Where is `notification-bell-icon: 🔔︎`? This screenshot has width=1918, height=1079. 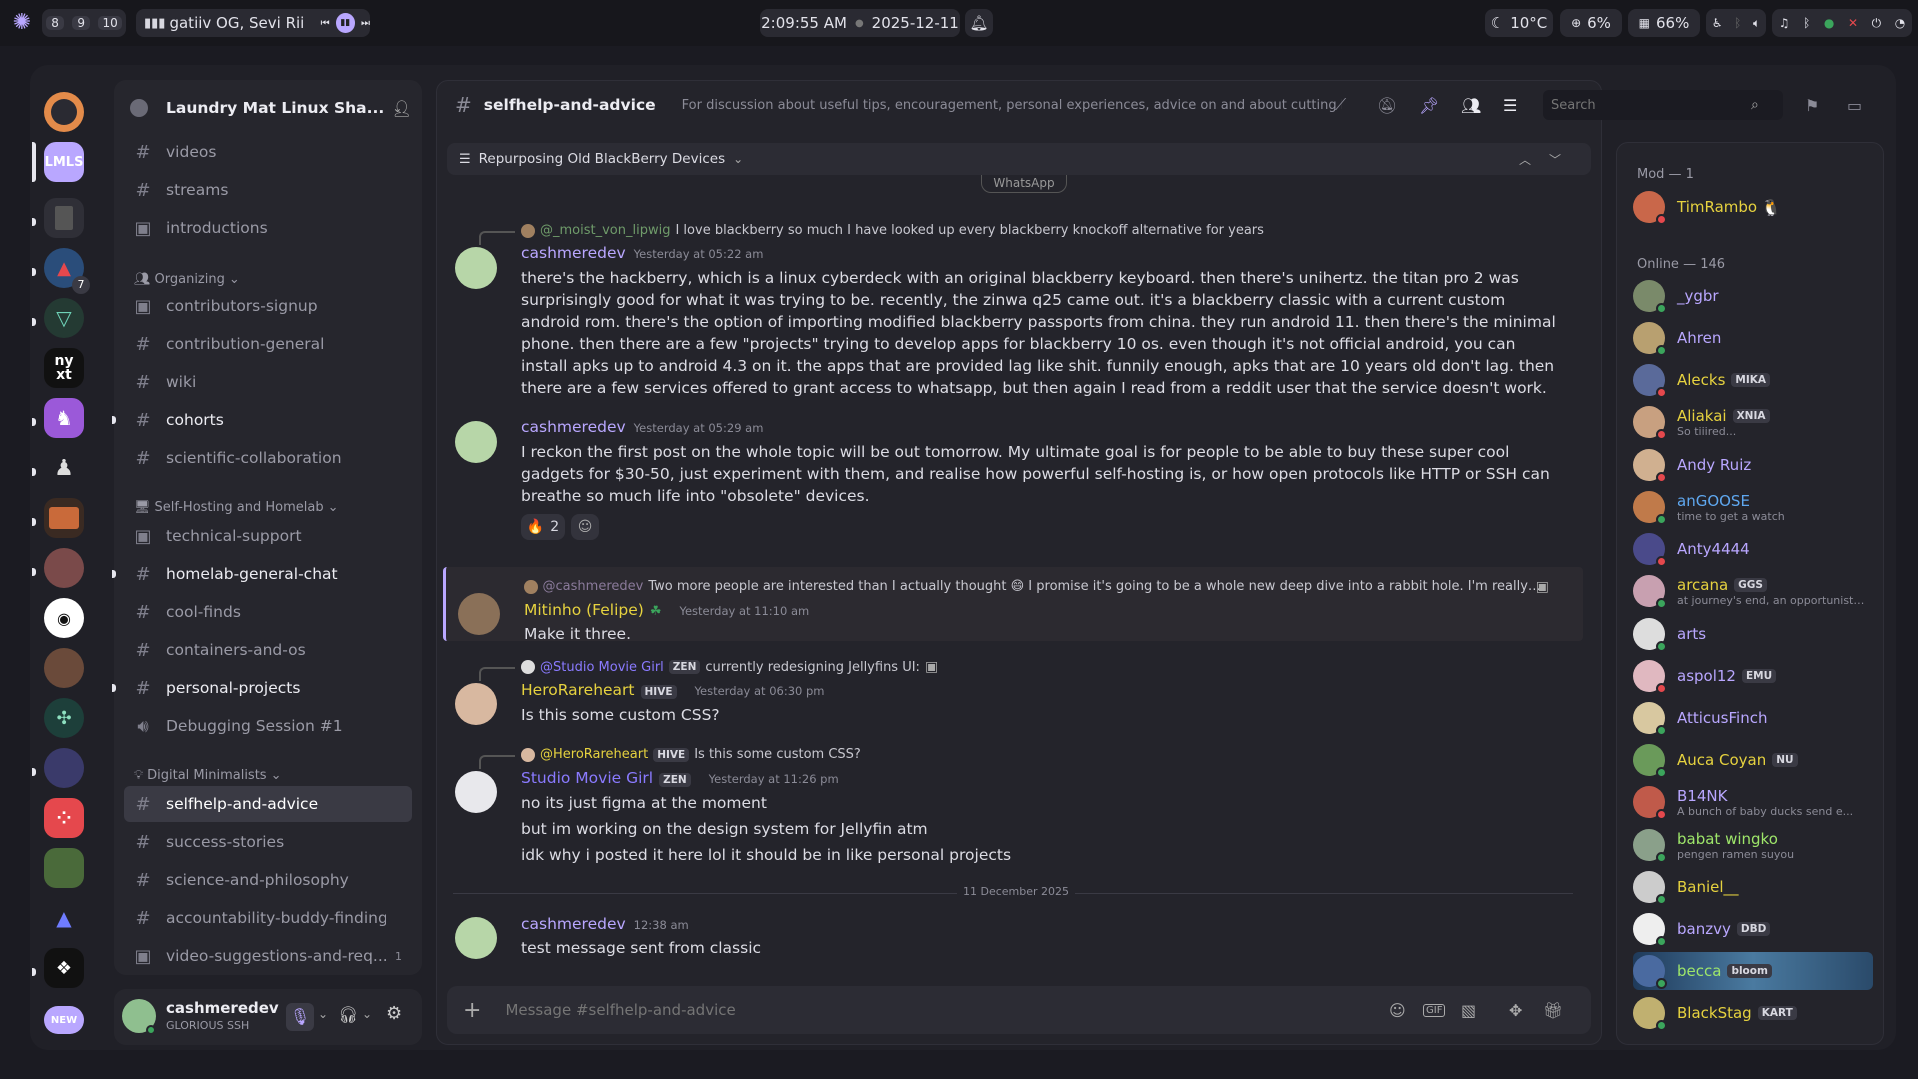
notification-bell-icon: 🔔︎ is located at coordinates (979, 23).